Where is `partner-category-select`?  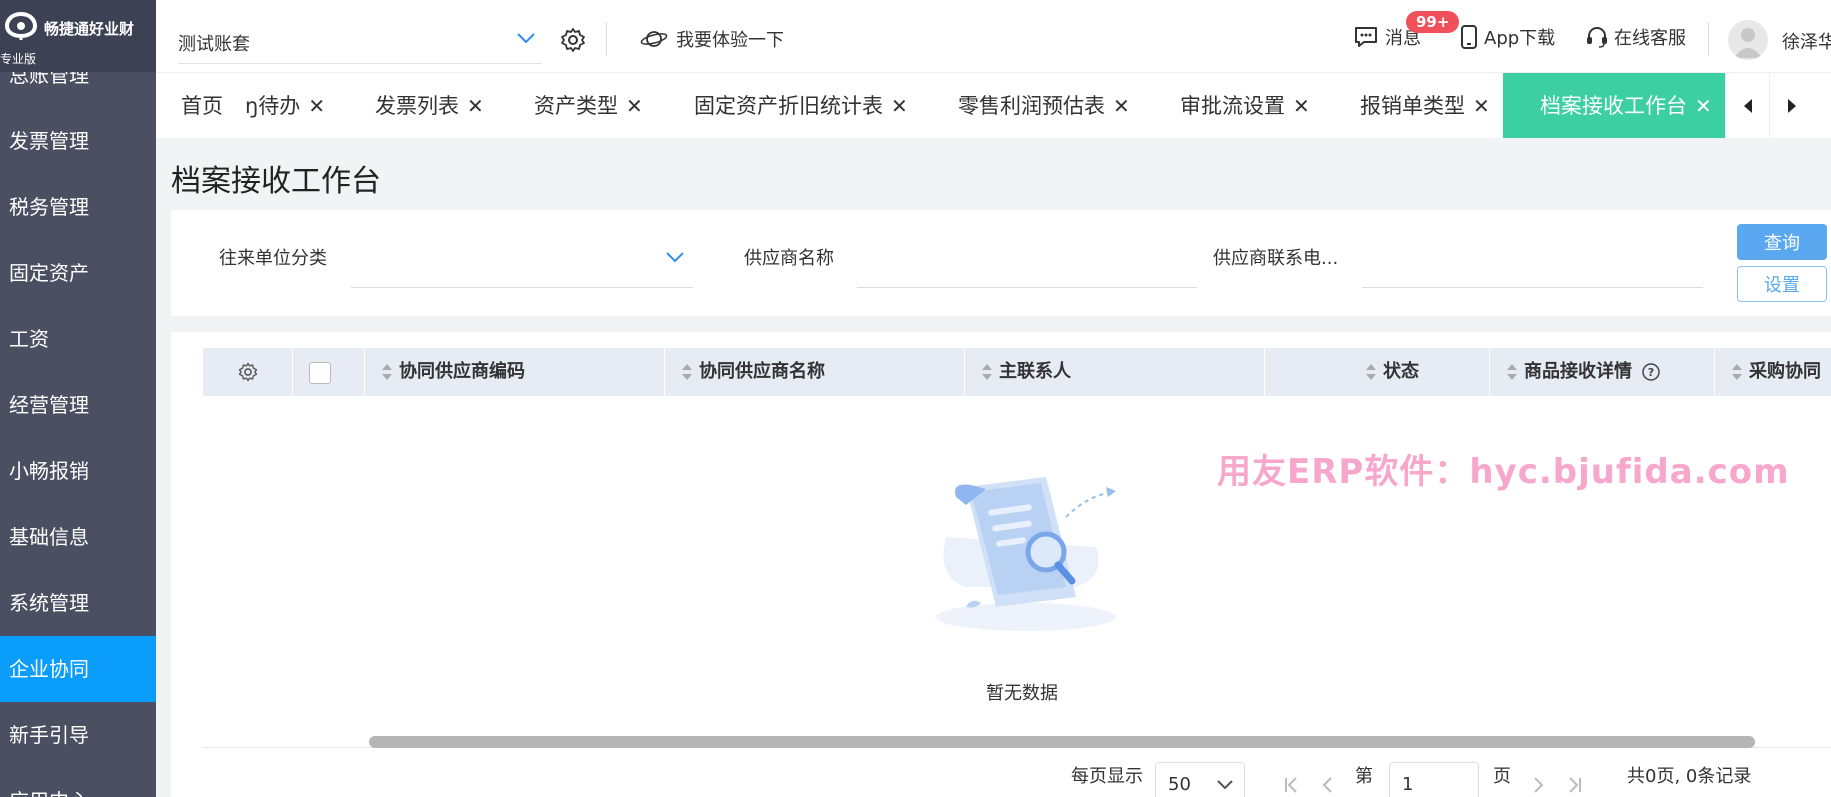 partner-category-select is located at coordinates (522, 262).